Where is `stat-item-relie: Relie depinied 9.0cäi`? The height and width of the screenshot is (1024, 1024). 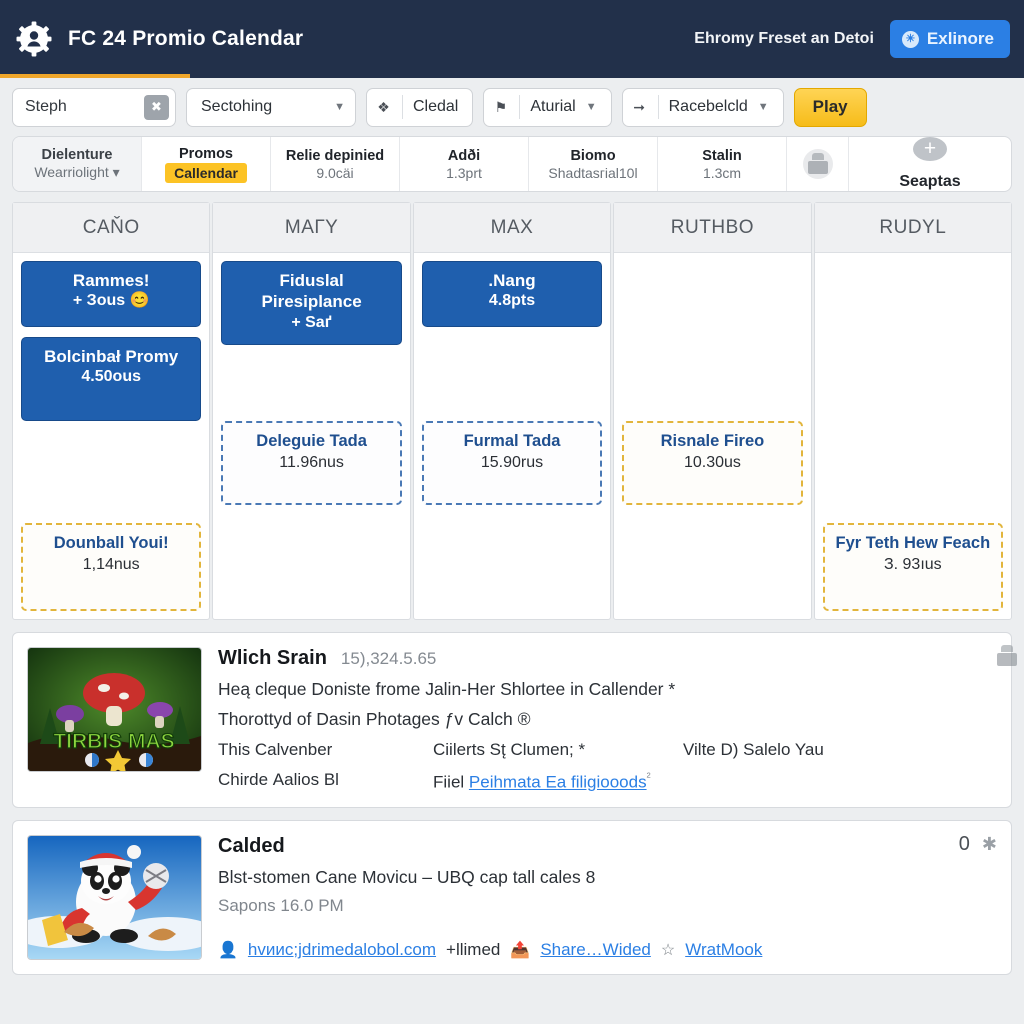
stat-item-relie: Relie depinied 9.0cäi is located at coordinates (335, 164).